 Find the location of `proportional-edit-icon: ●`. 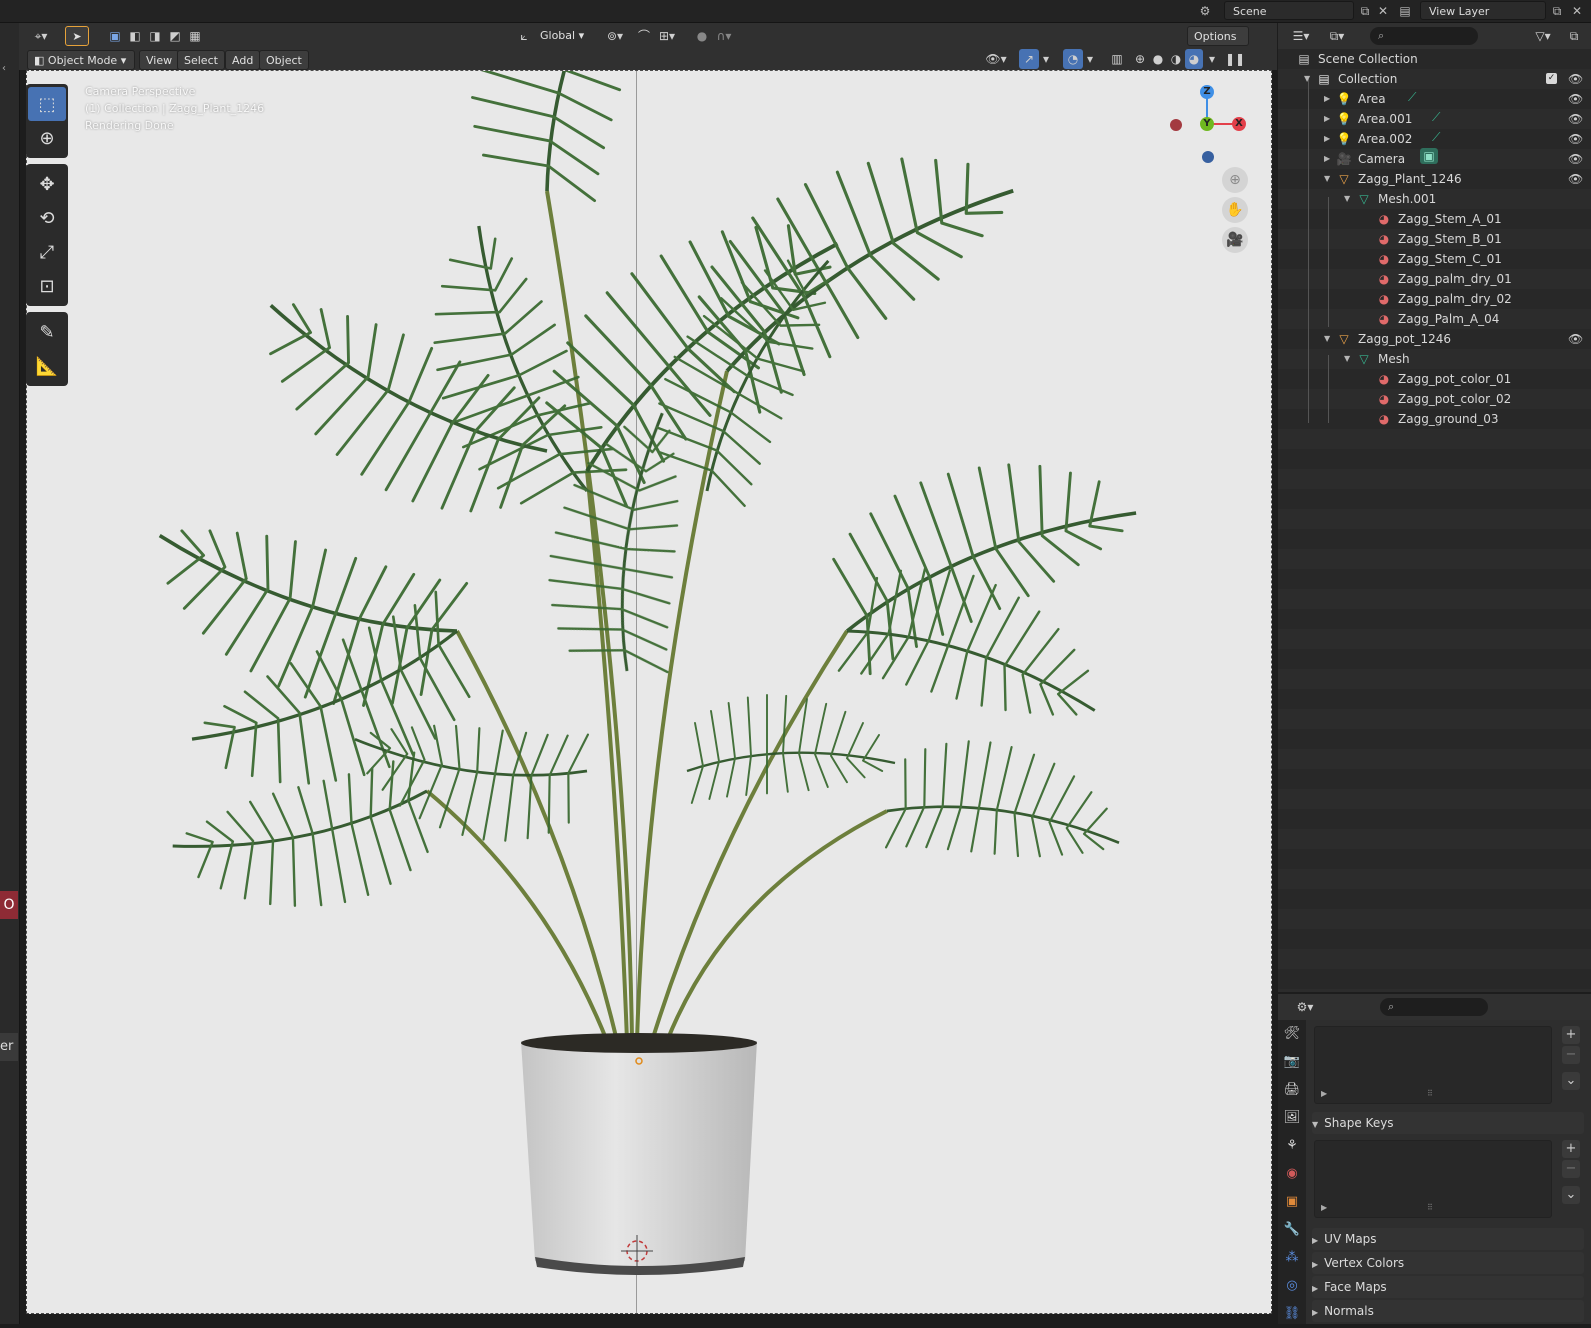

proportional-edit-icon: ● is located at coordinates (702, 36).